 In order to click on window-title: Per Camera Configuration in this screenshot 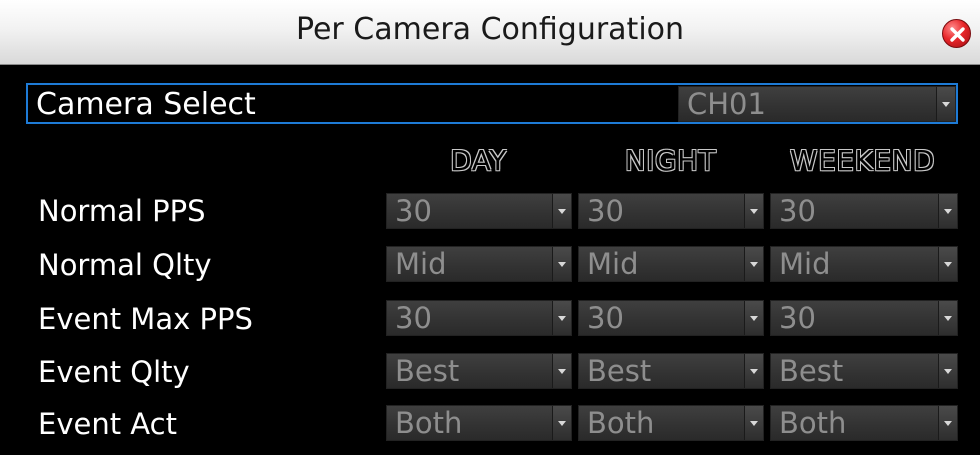, I will do `click(490, 29)`.